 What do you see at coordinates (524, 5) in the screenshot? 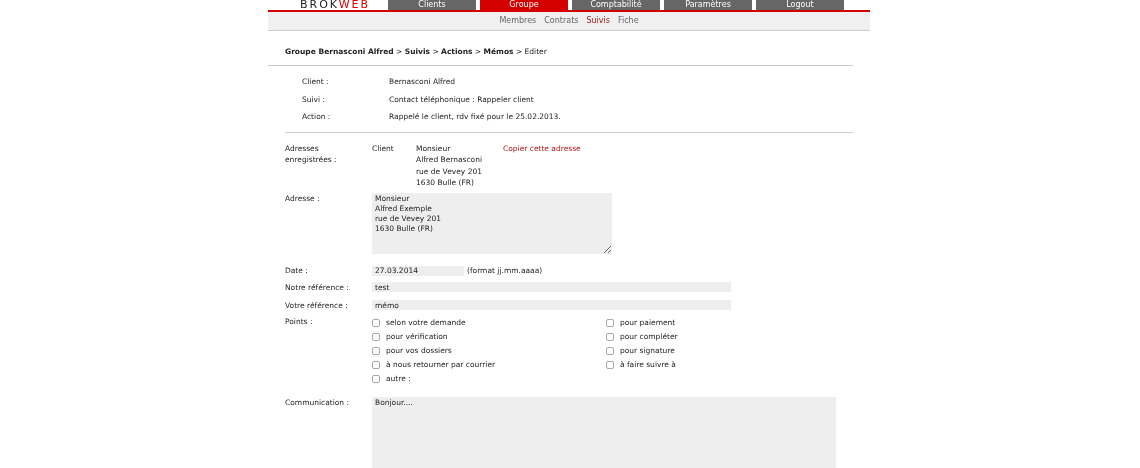
I see `main-tab: Groupe` at bounding box center [524, 5].